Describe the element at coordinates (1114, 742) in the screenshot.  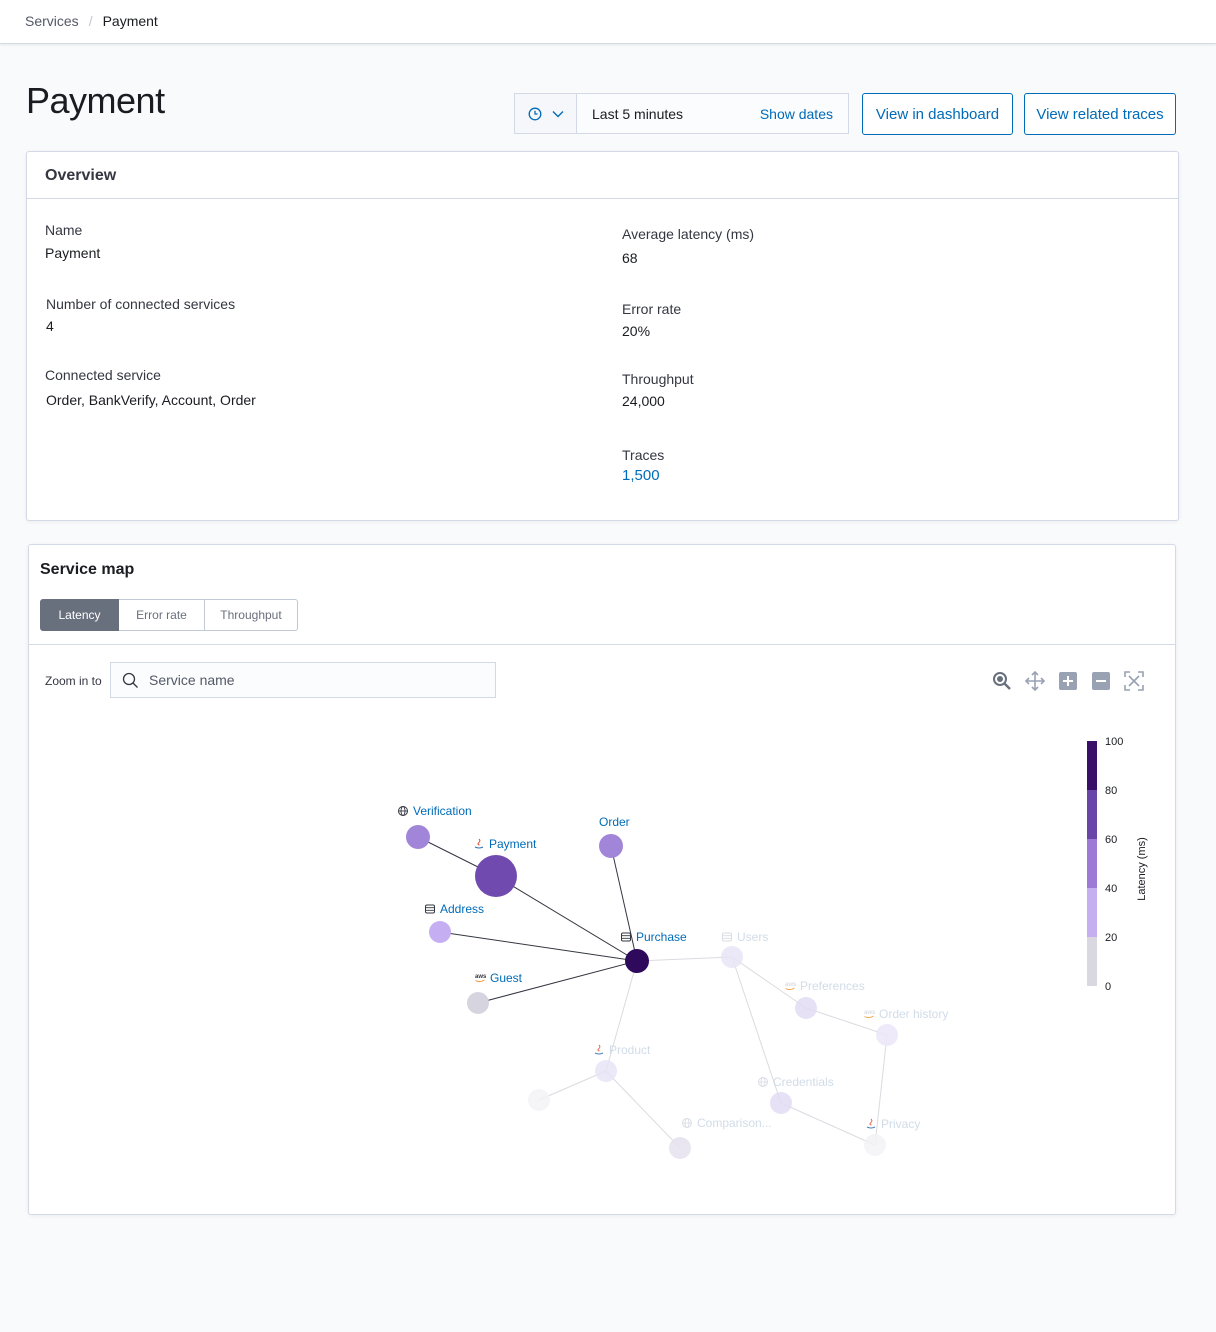
I see `legend-tick-label: 100` at that location.